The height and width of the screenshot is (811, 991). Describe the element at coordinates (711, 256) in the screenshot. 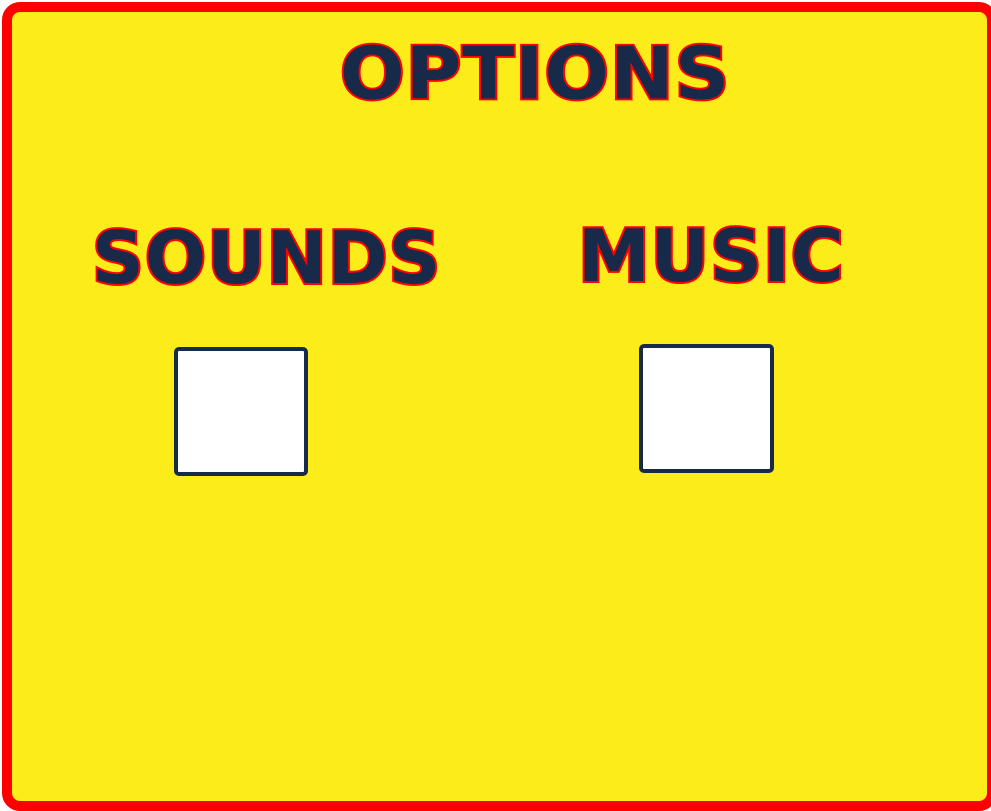

I see `music-label: MUSIC` at that location.